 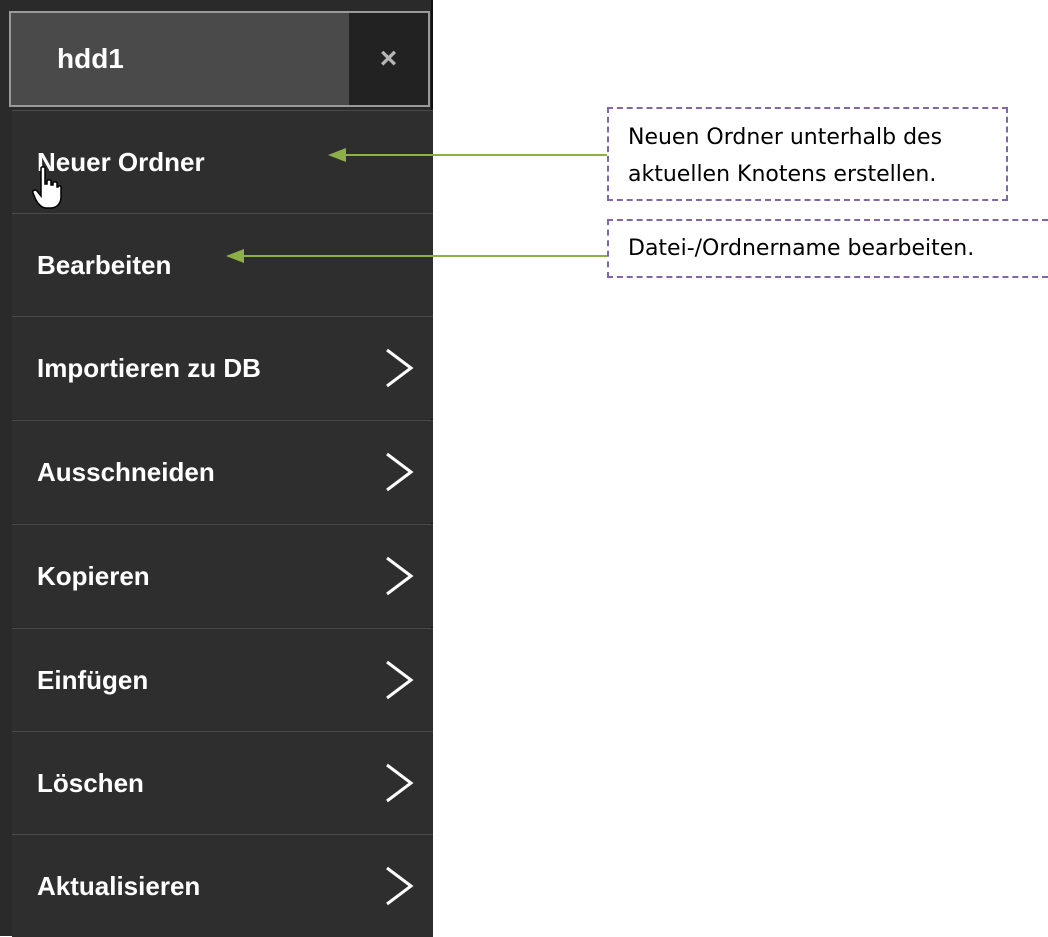 I want to click on annotation-arrow-edit, so click(x=416, y=256).